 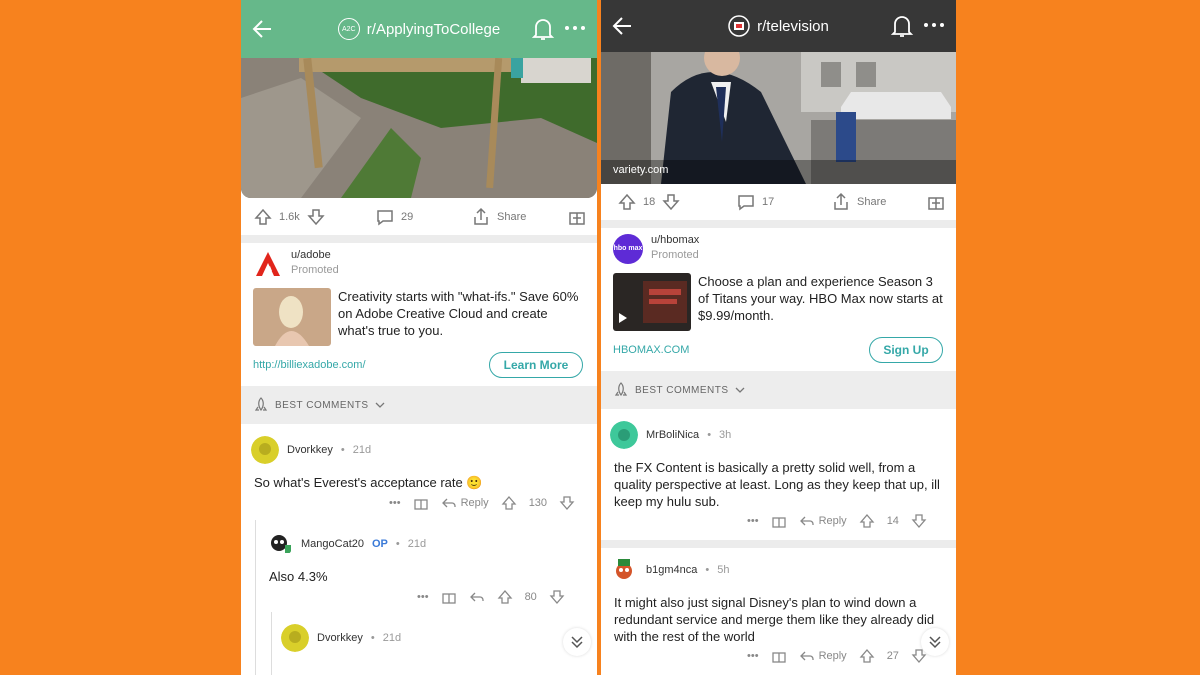 What do you see at coordinates (298, 576) in the screenshot?
I see `comment-text: Also 4.3%` at bounding box center [298, 576].